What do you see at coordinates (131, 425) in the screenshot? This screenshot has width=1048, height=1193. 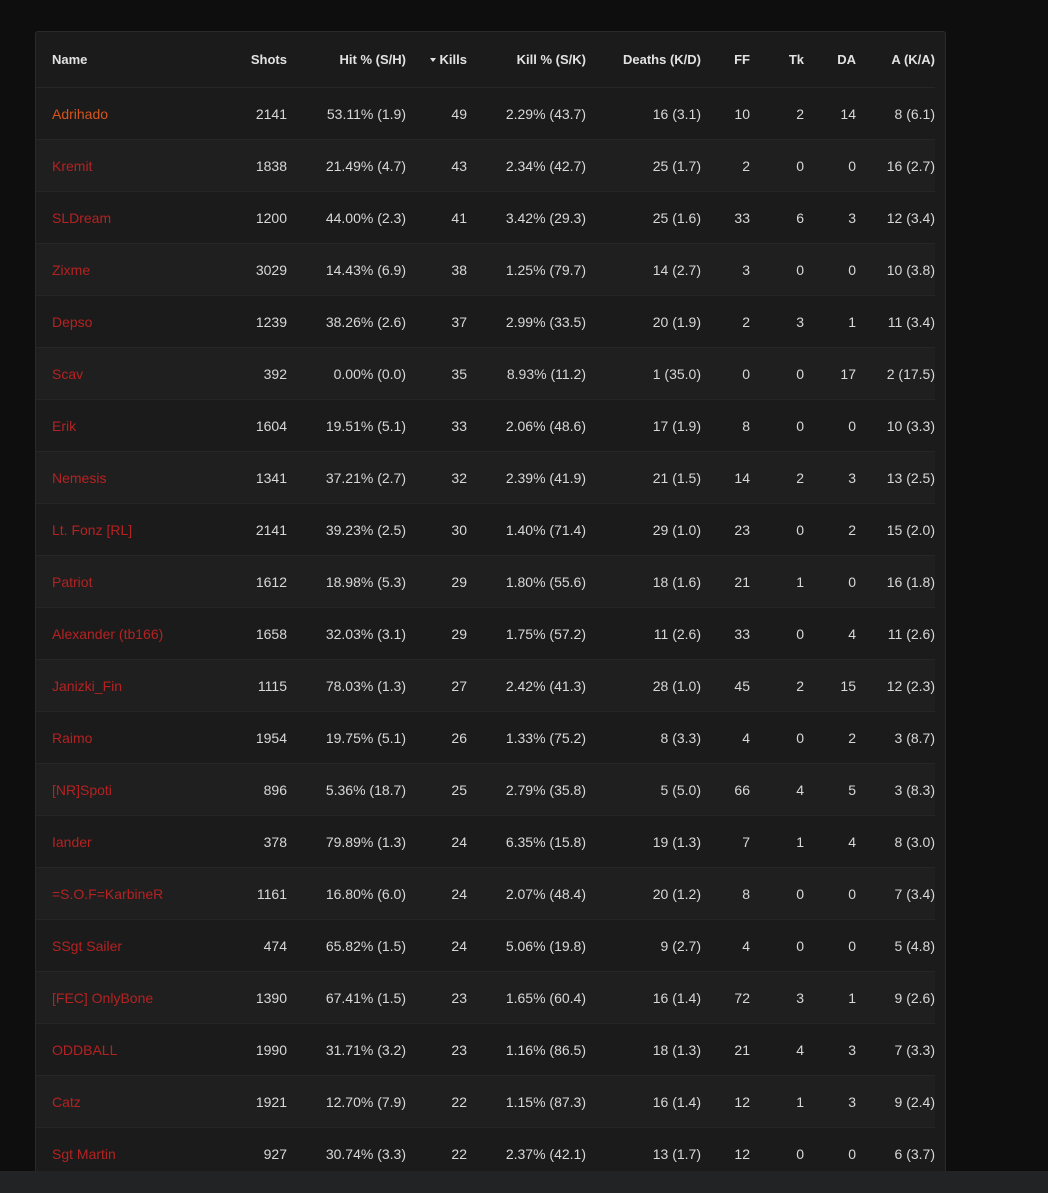 I see `player-name-link: Erik` at bounding box center [131, 425].